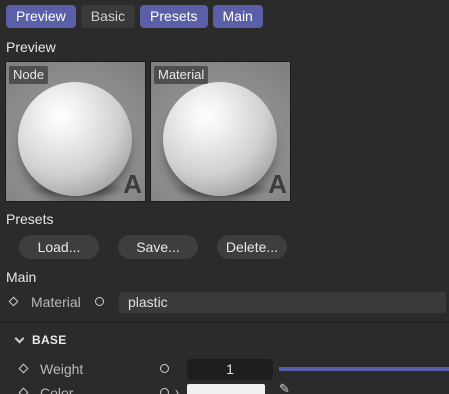 The height and width of the screenshot is (394, 449). What do you see at coordinates (57, 389) in the screenshot?
I see `color-label: Color` at bounding box center [57, 389].